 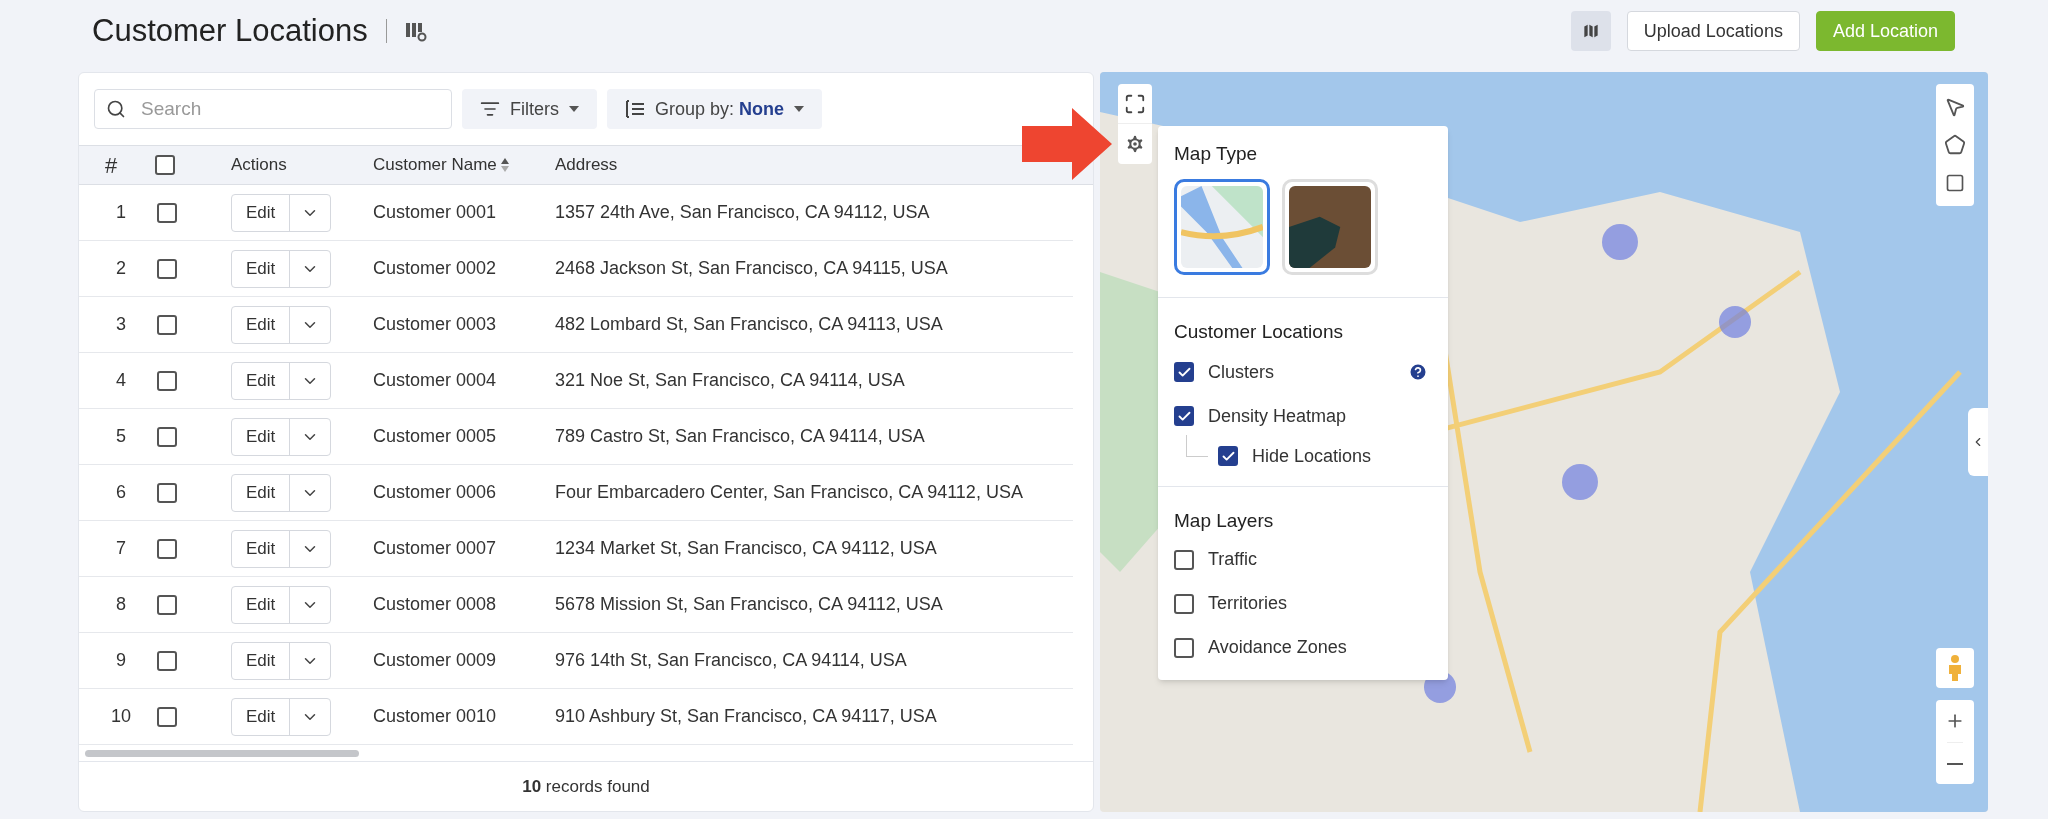 I want to click on customer-name-cell-text: Customer 0002, so click(x=435, y=268).